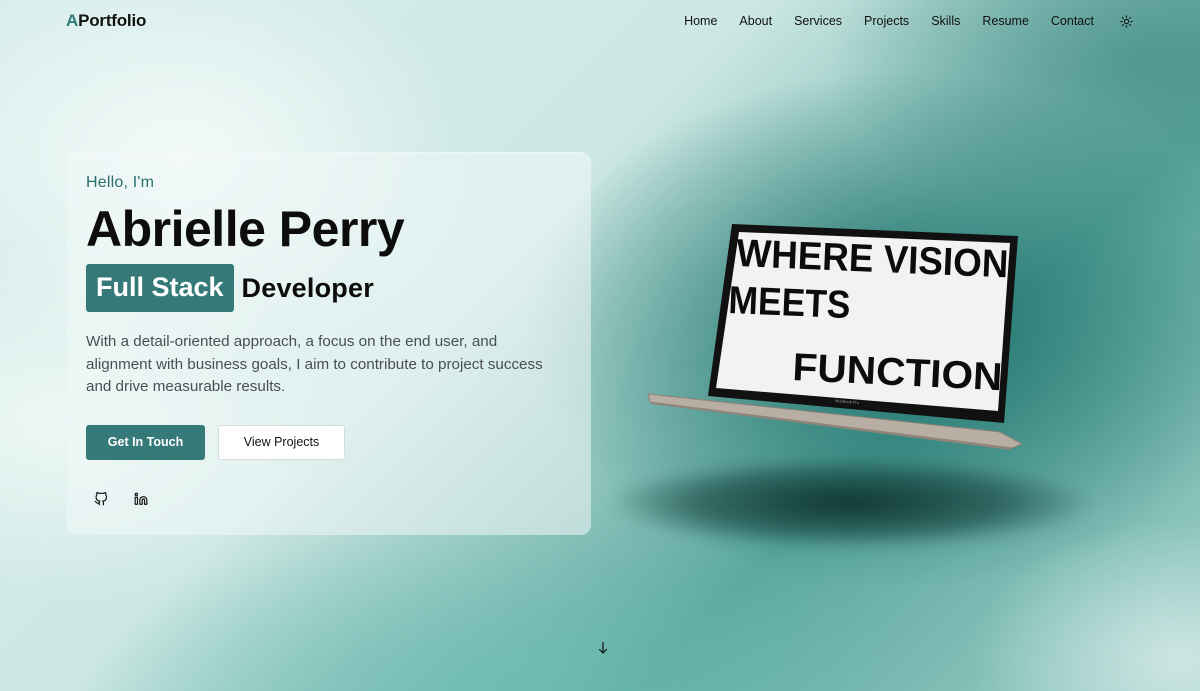 The image size is (1200, 691). I want to click on logo-text: Portfolio, so click(112, 20).